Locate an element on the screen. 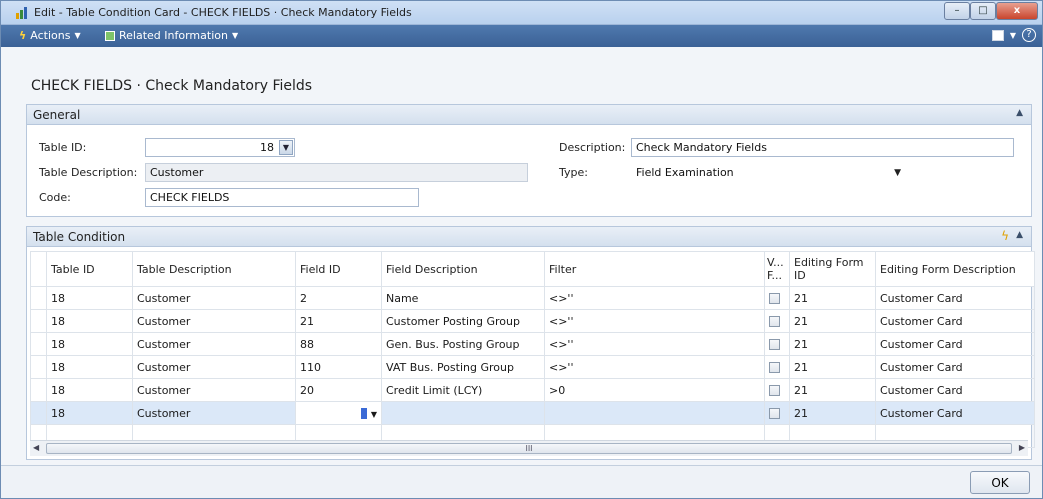 The width and height of the screenshot is (1043, 499). cell-field-id: 110 is located at coordinates (338, 367).